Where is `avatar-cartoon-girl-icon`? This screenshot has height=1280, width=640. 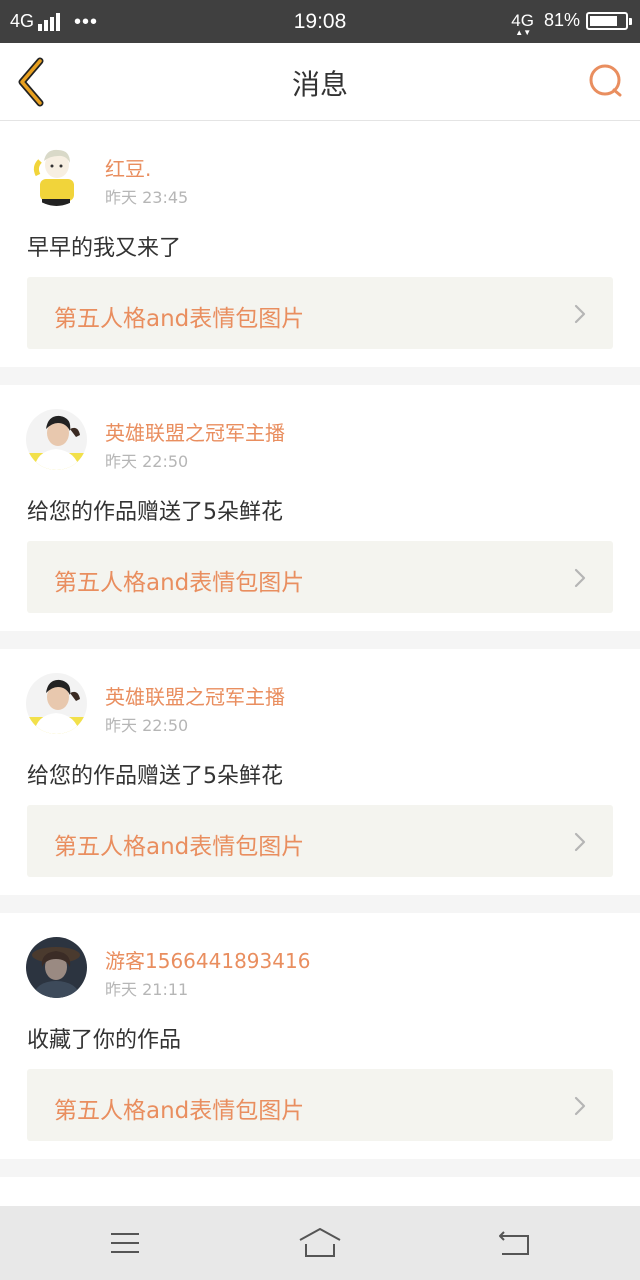
avatar-cartoon-girl-icon is located at coordinates (56, 175).